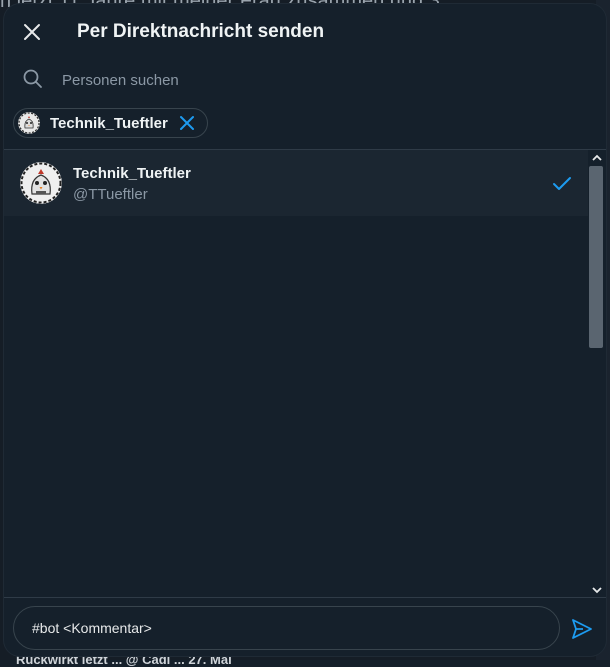  I want to click on selected-recipient-chip: Technik_Tueftler, so click(110, 123).